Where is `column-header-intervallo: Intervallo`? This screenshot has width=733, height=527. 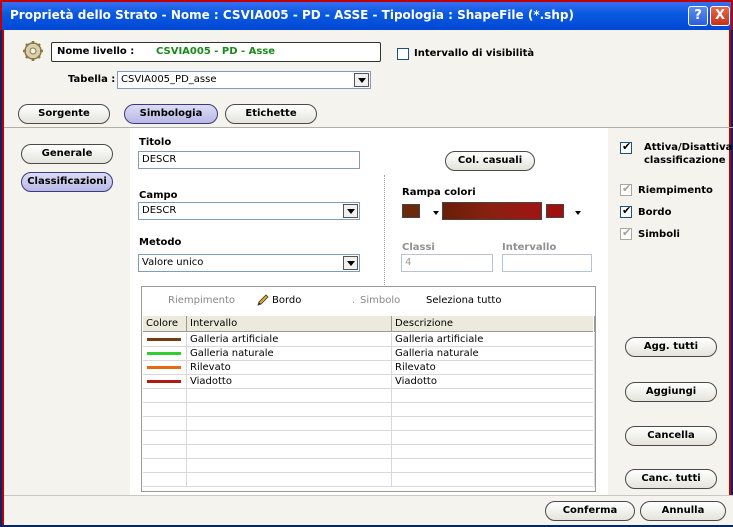 column-header-intervallo: Intervallo is located at coordinates (289, 324).